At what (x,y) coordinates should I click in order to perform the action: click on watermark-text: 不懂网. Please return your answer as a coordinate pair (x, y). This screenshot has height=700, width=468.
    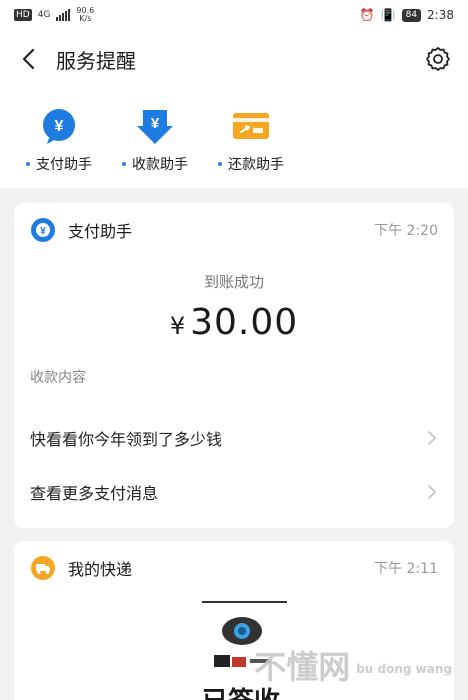
    Looking at the image, I should click on (302, 667).